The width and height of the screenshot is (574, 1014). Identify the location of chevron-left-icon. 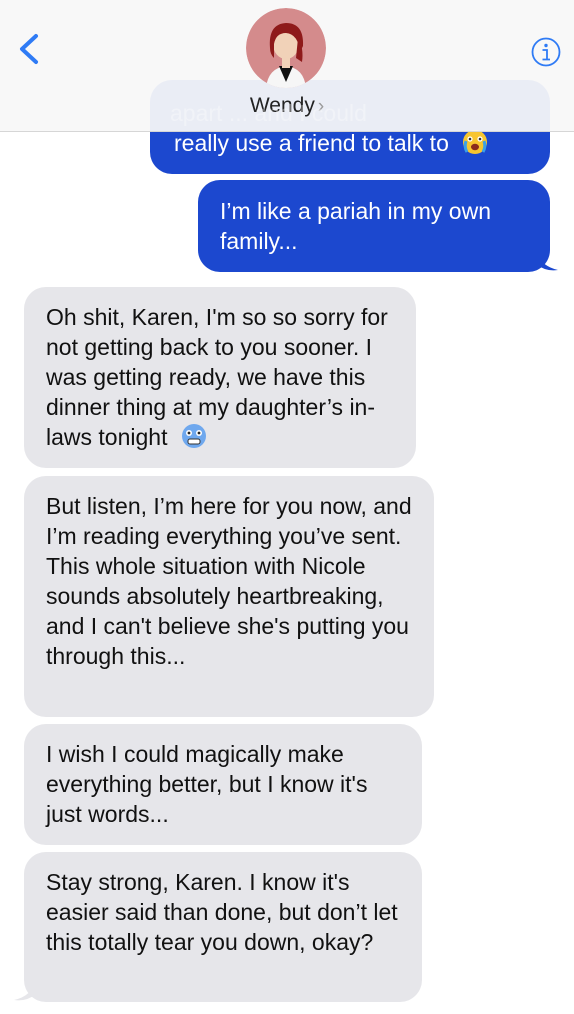
(28, 49).